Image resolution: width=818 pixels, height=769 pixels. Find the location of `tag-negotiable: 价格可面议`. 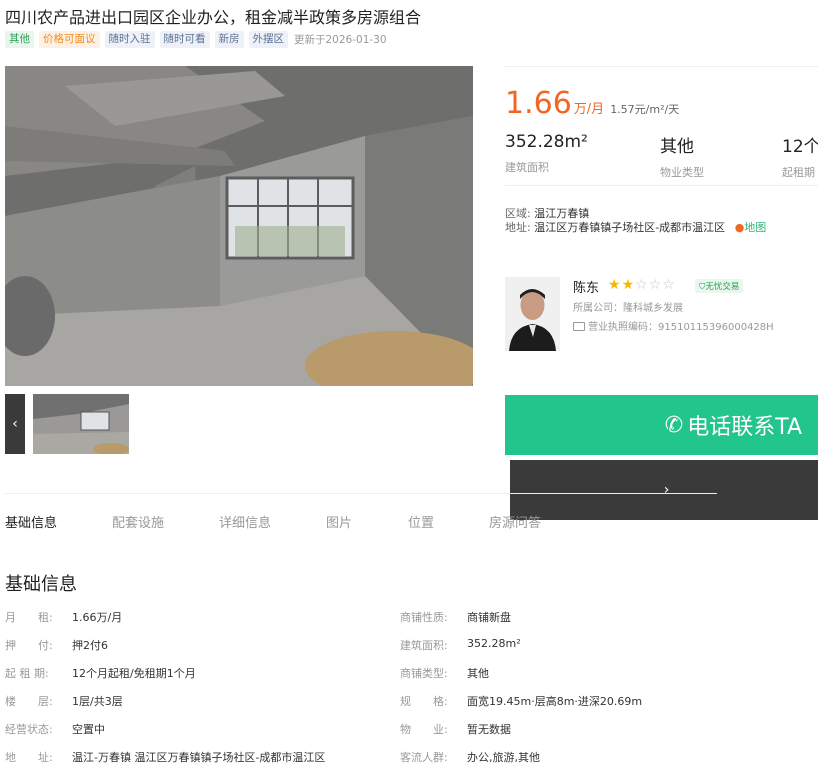

tag-negotiable: 价格可面议 is located at coordinates (69, 39).